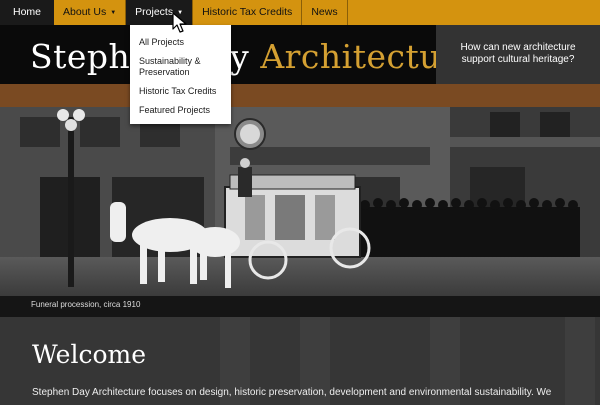 This screenshot has width=600, height=405. What do you see at coordinates (180, 41) in the screenshot?
I see `dropdown-item-all-projects: All Projects` at bounding box center [180, 41].